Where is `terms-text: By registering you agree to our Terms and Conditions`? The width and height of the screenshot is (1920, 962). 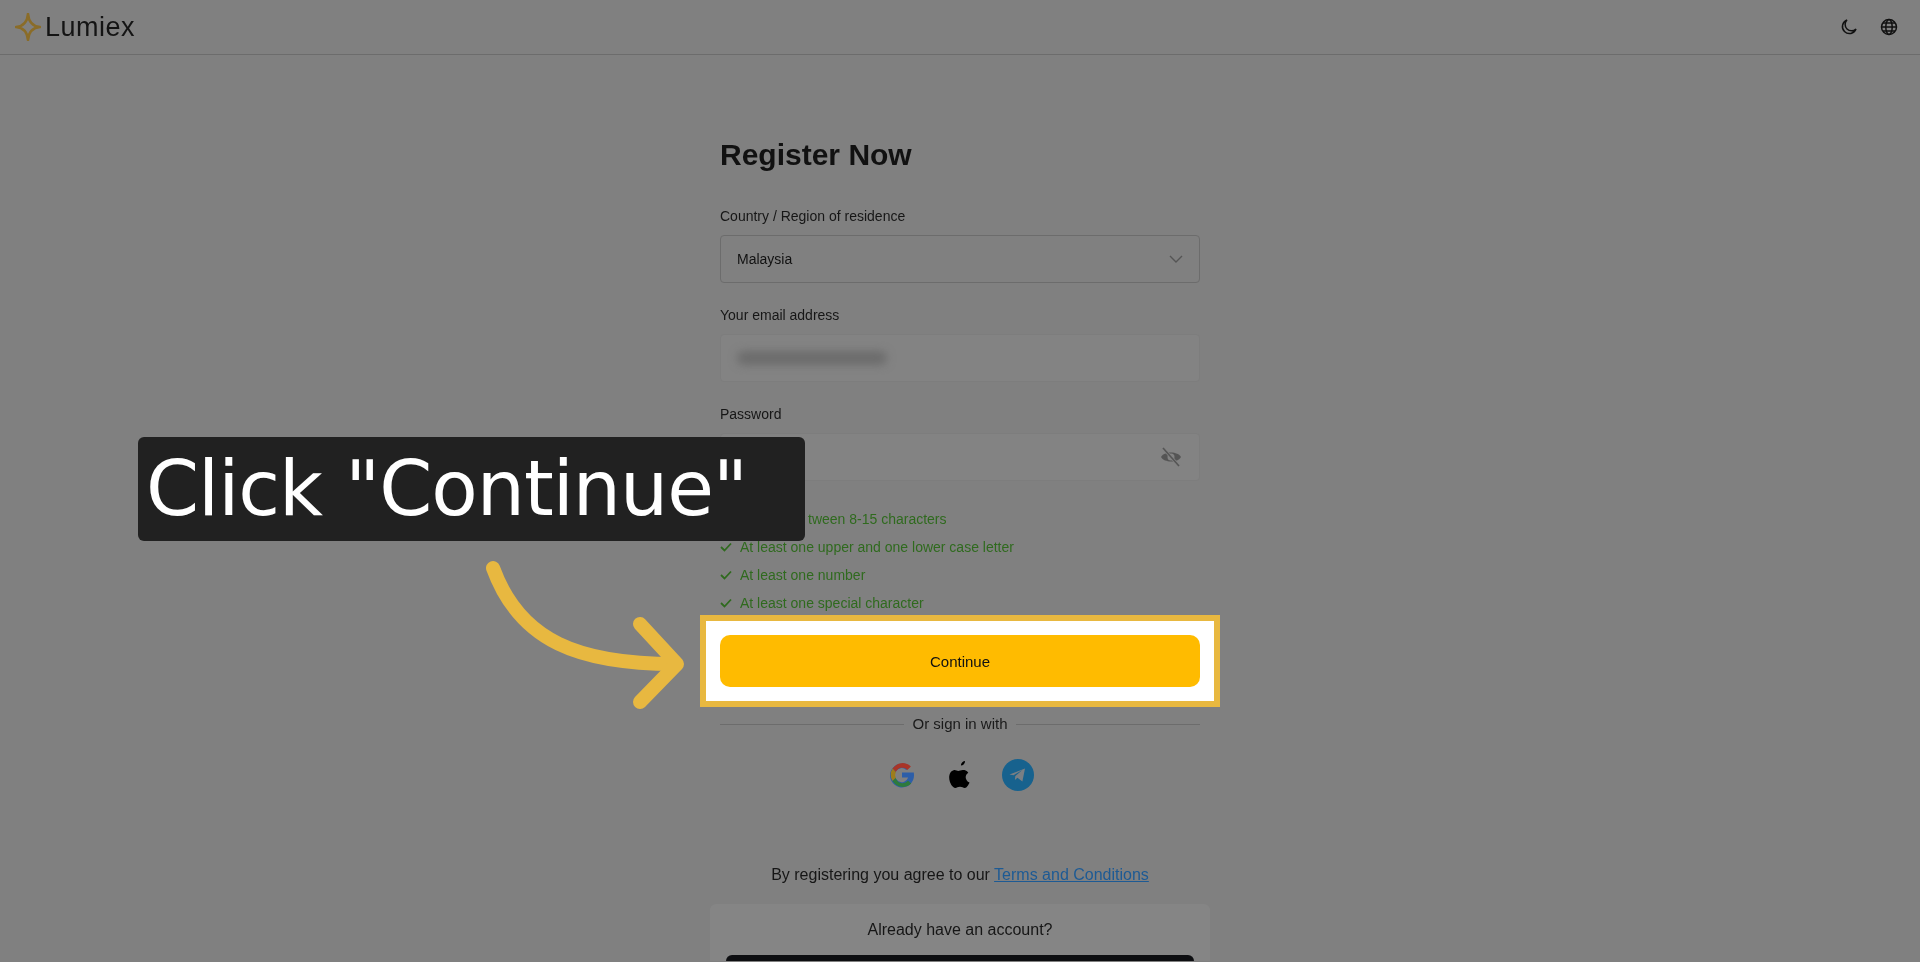 terms-text: By registering you agree to our Terms and Conditions is located at coordinates (960, 875).